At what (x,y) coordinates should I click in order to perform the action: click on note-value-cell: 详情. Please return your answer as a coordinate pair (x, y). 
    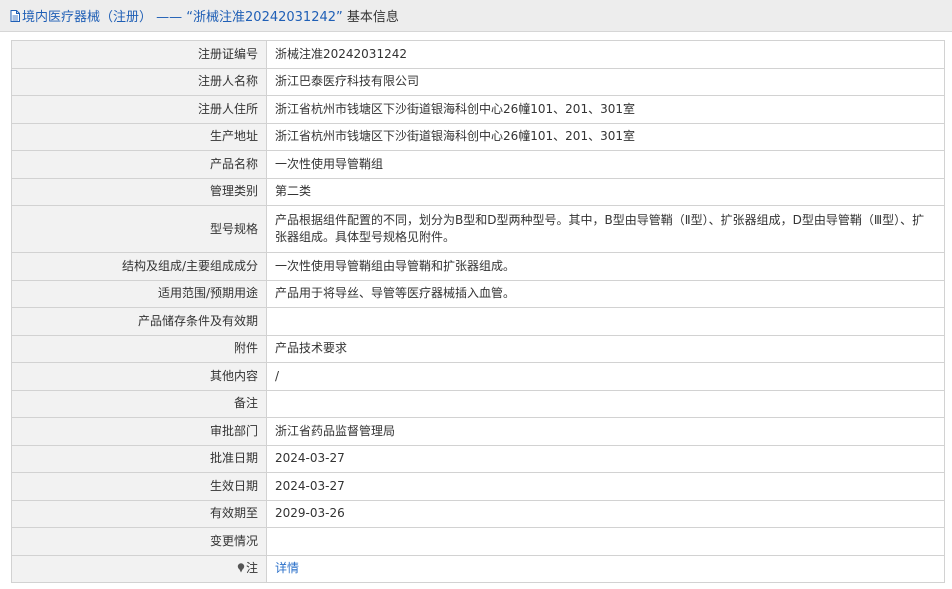
    Looking at the image, I should click on (605, 568).